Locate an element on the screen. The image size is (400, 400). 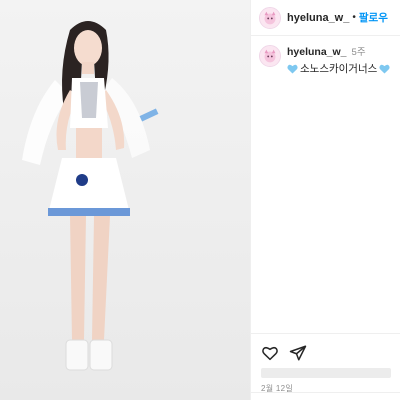
caption-head: hyeluna_w_ 5주 is located at coordinates (338, 51).